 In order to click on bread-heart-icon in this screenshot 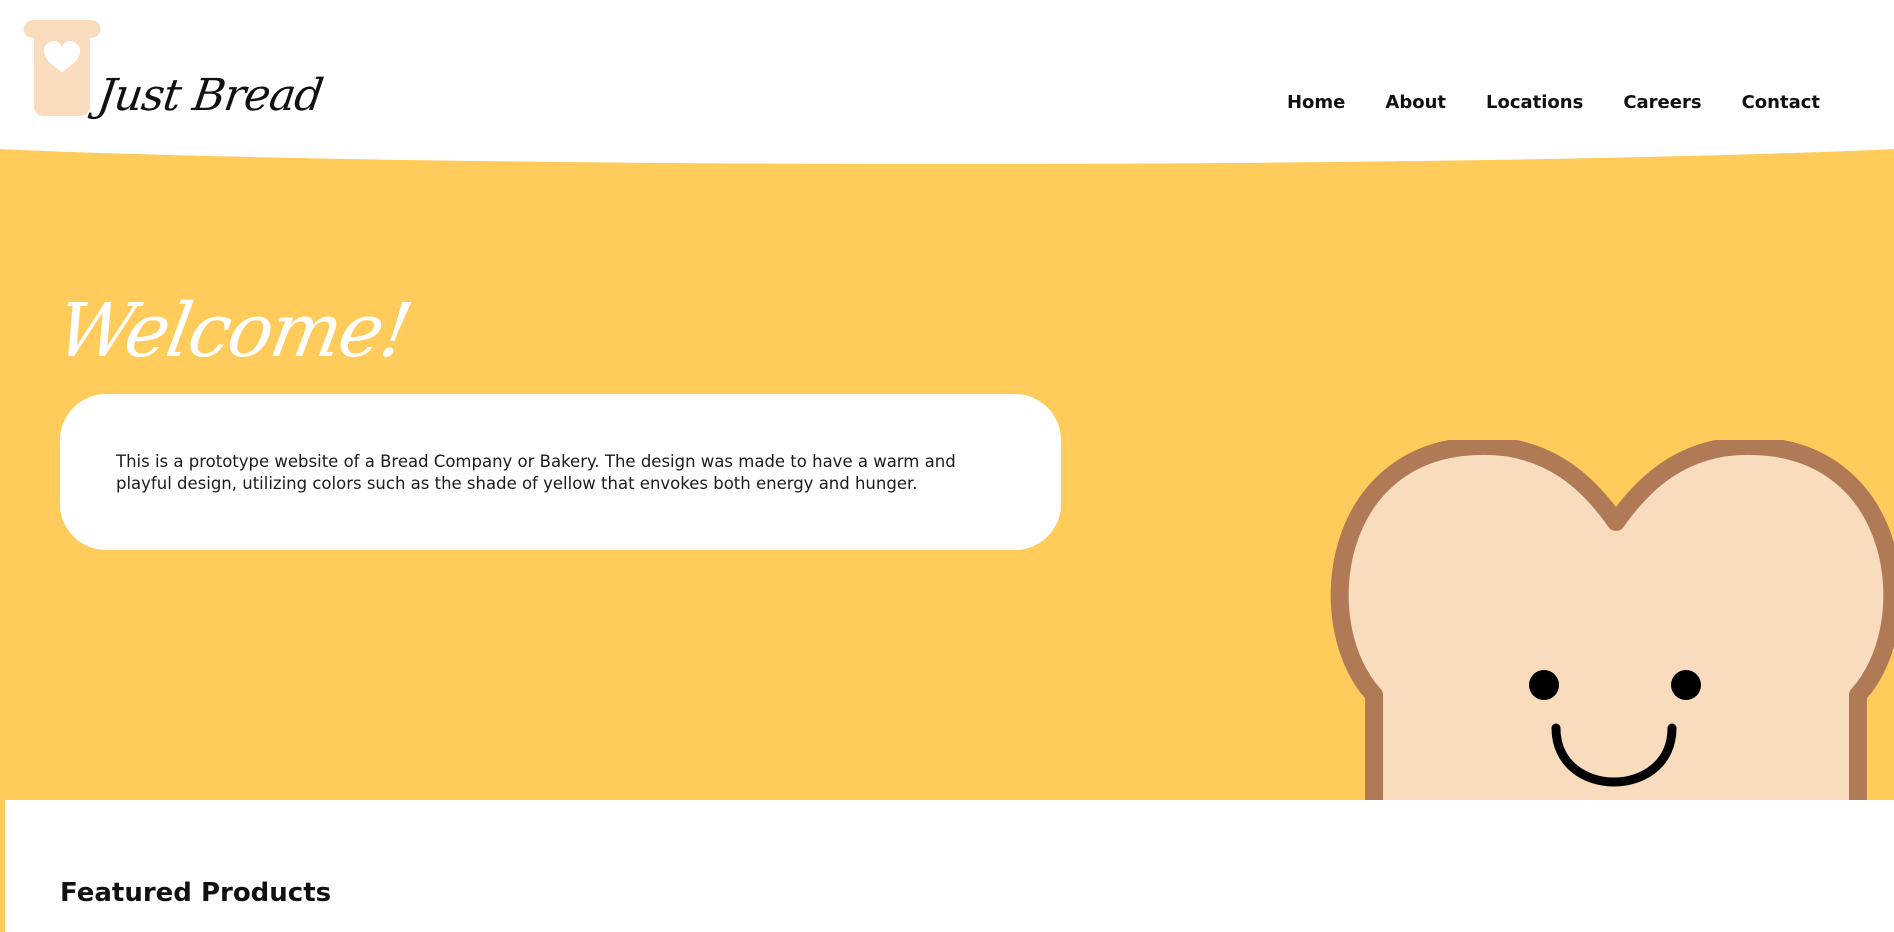, I will do `click(62, 68)`.